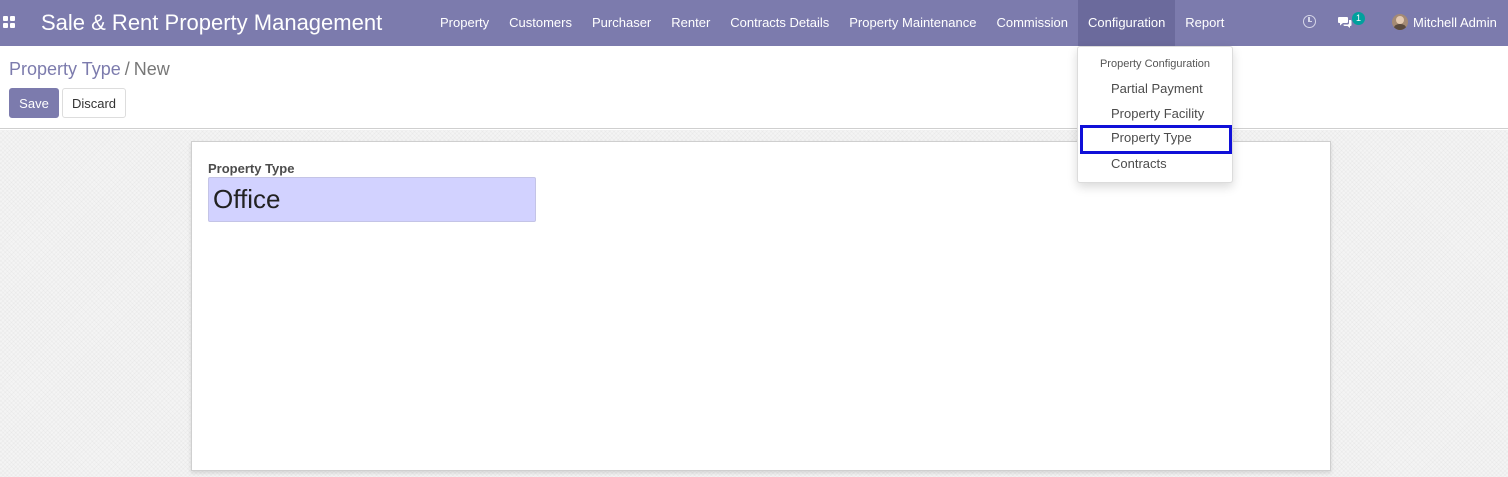 This screenshot has height=477, width=1508. What do you see at coordinates (212, 22) in the screenshot?
I see `app-title: Sale & Rent Property Management` at bounding box center [212, 22].